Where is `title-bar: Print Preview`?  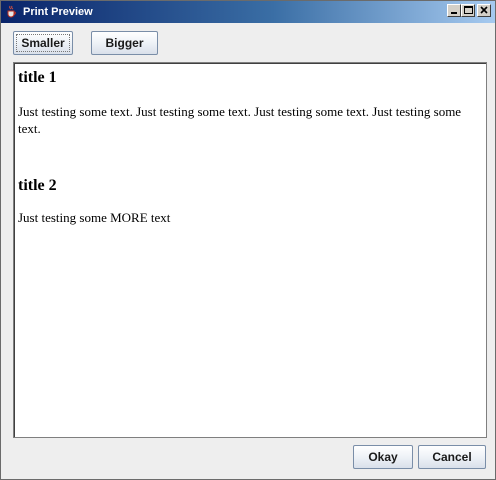
title-bar: Print Preview is located at coordinates (248, 12).